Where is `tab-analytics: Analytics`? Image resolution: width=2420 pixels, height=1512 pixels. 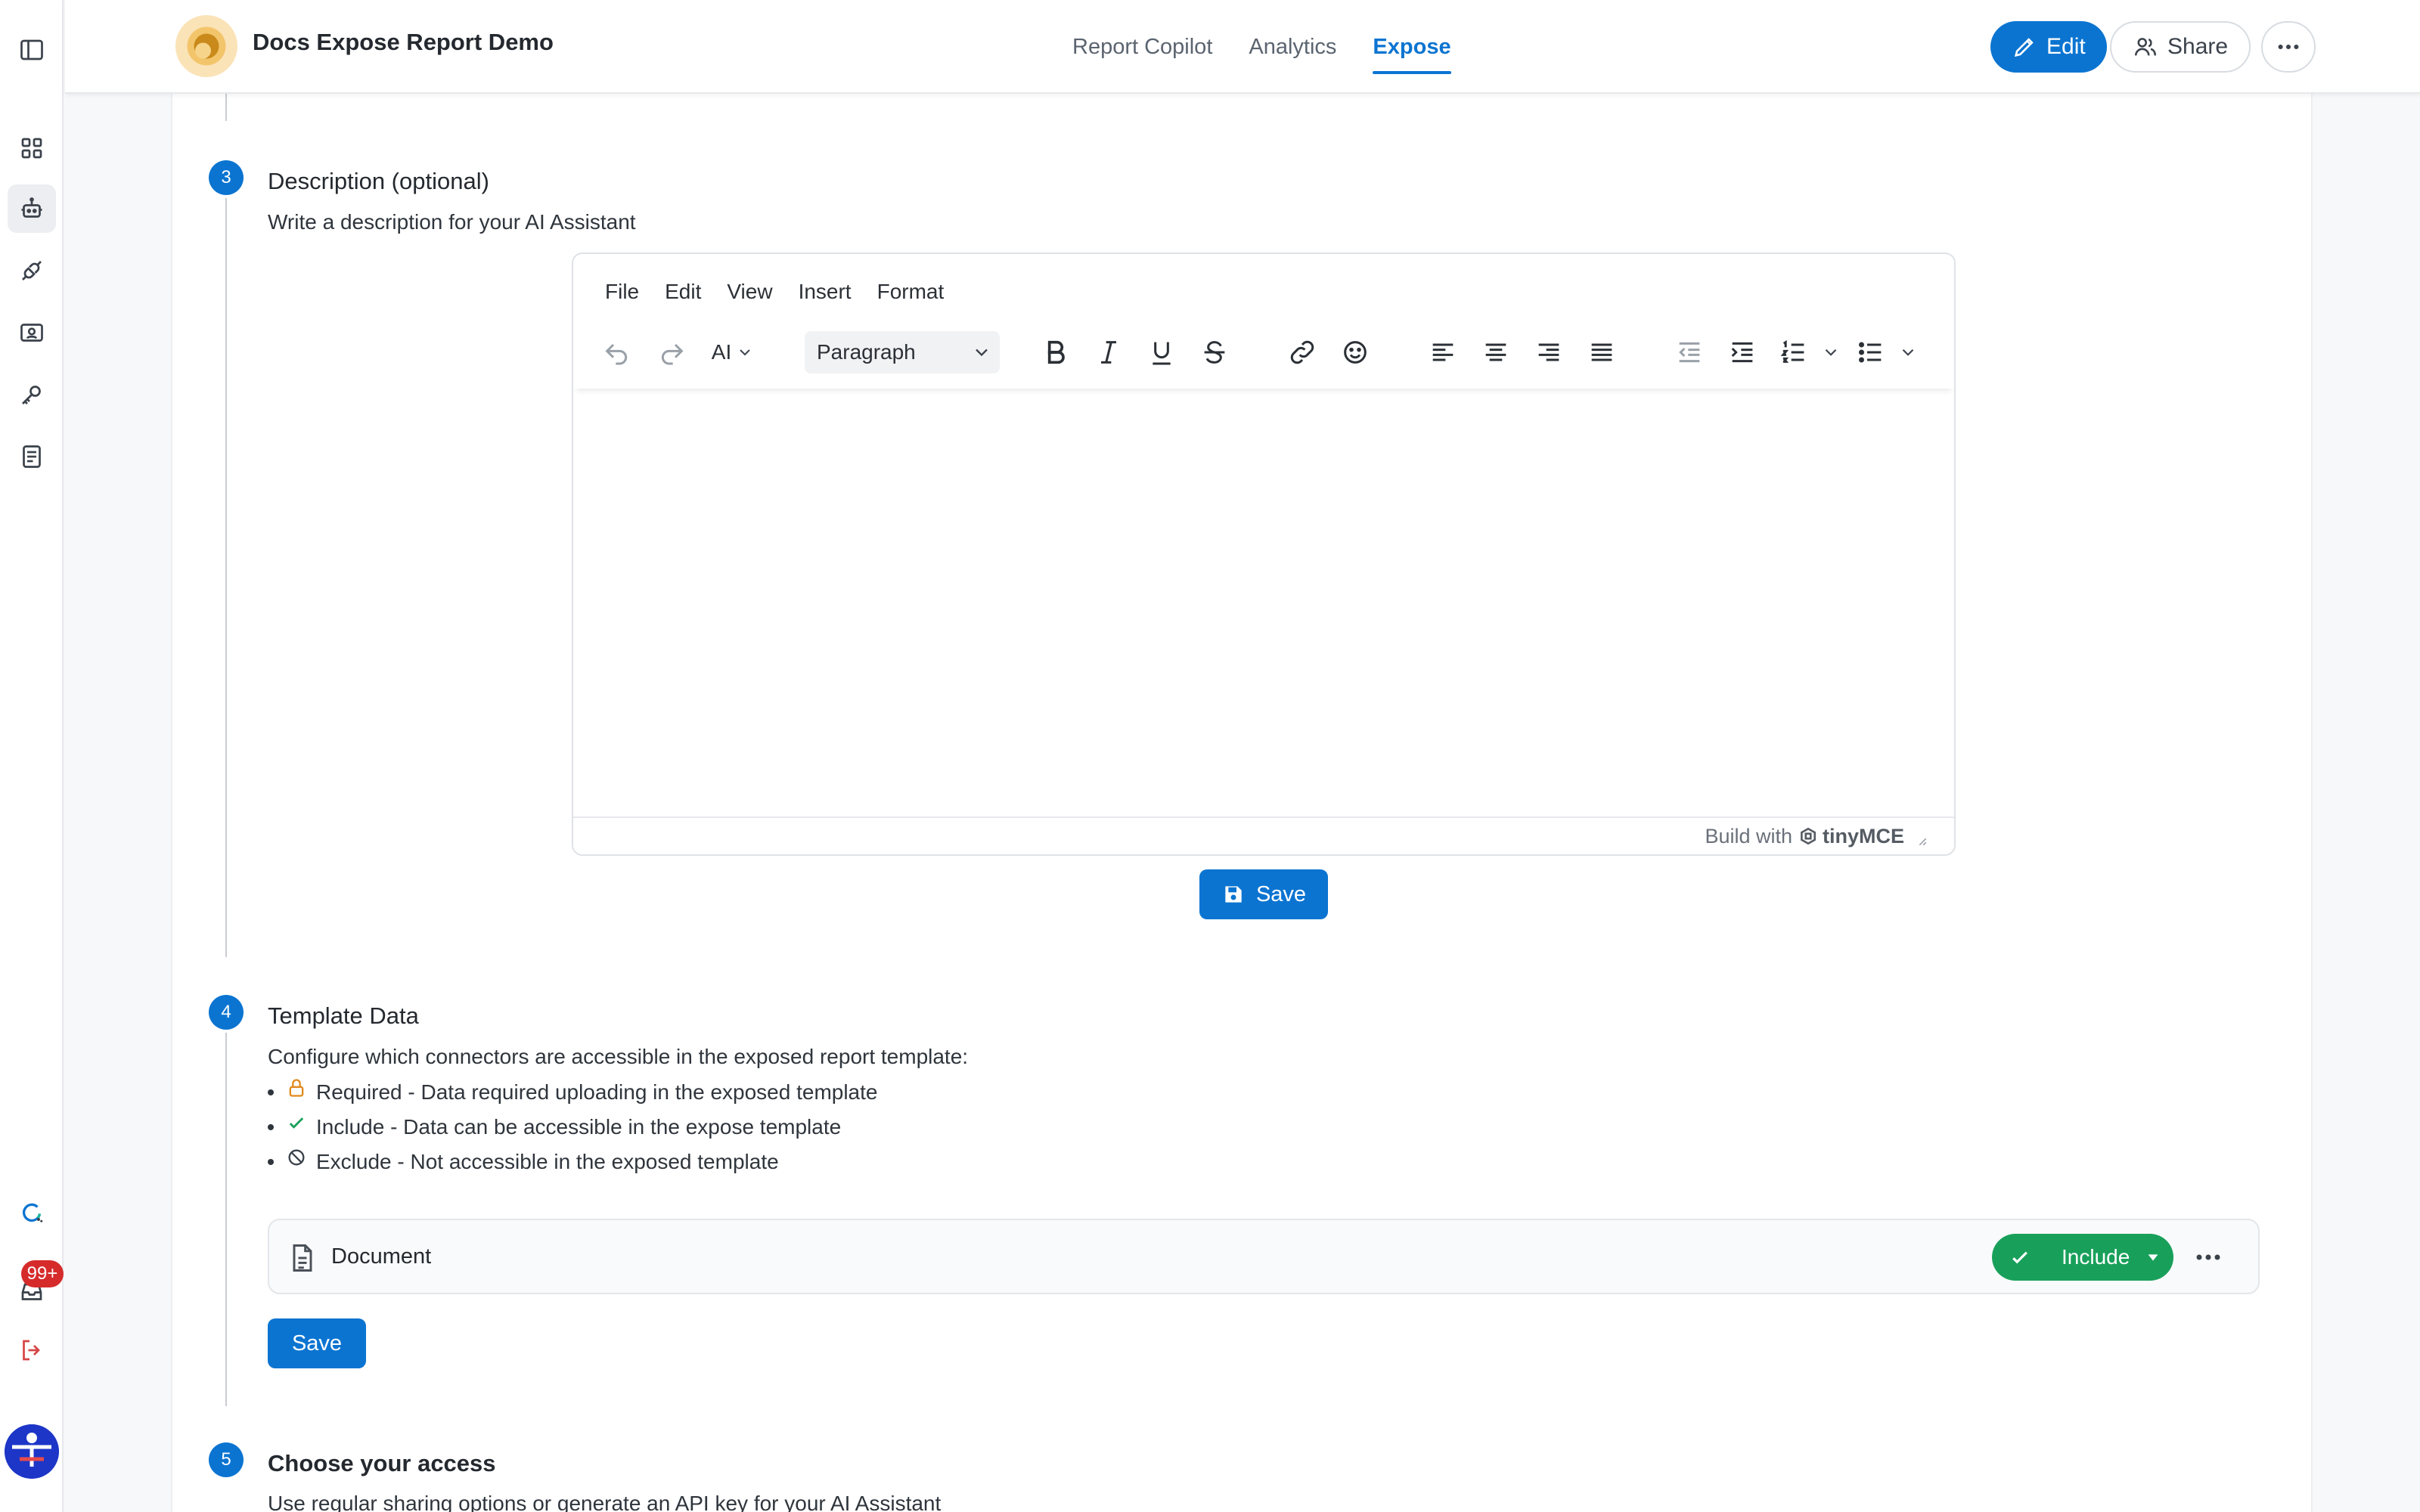
tab-analytics: Analytics is located at coordinates (1292, 47).